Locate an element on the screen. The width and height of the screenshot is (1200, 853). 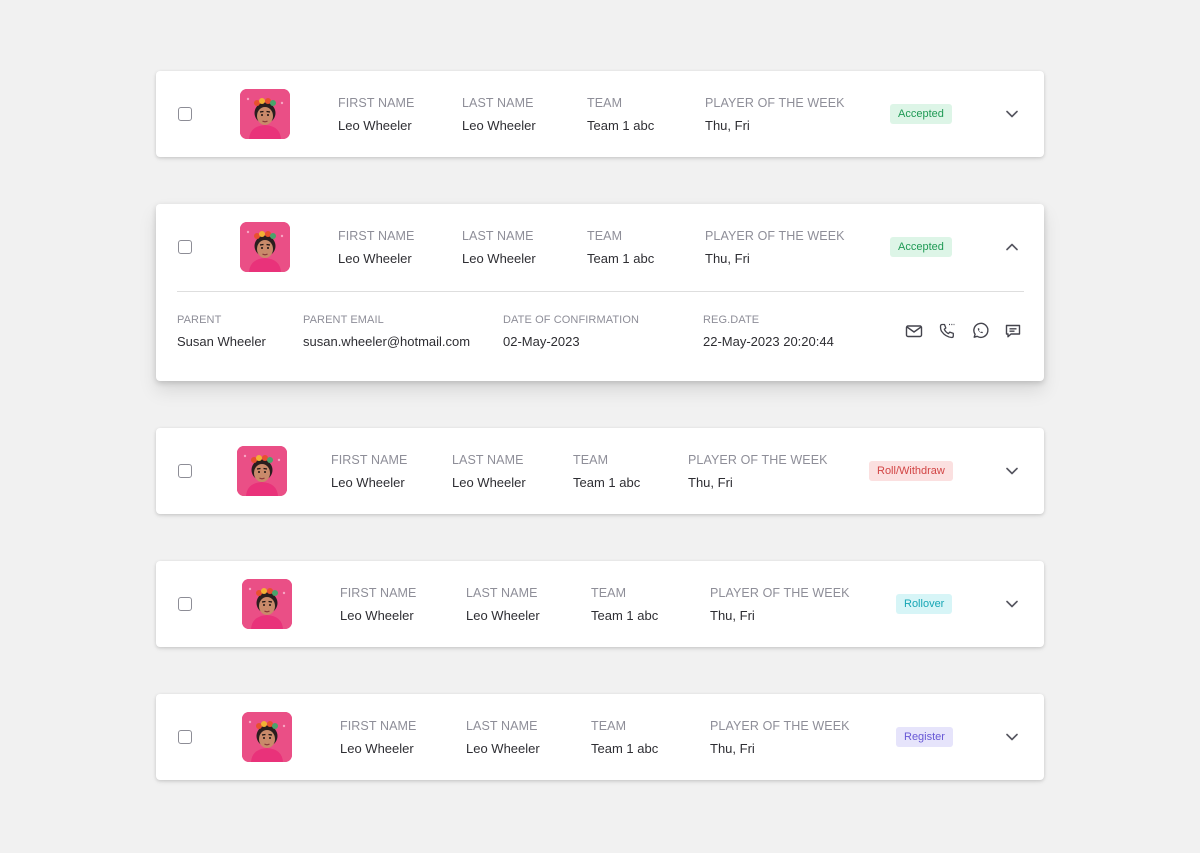
status-badge: Rollover is located at coordinates (924, 604).